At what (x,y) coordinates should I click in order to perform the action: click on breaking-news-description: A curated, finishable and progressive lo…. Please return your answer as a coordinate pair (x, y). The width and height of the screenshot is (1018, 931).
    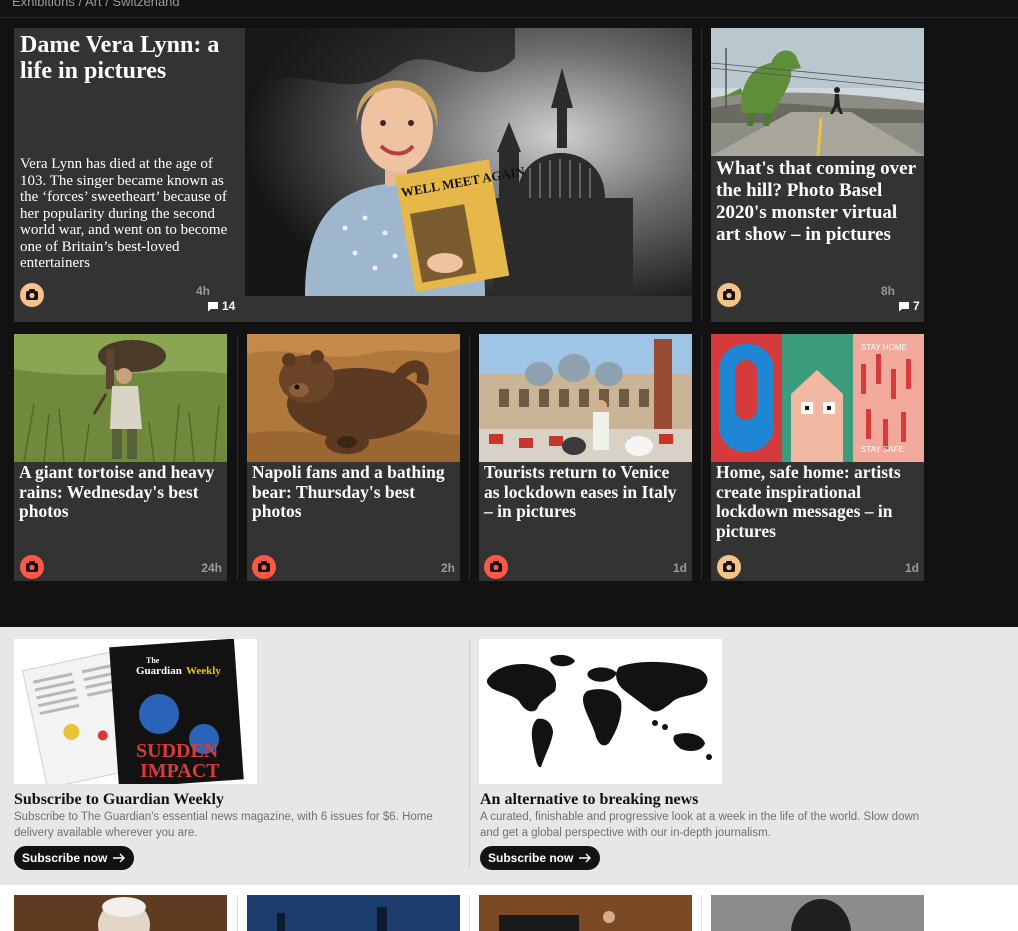
    Looking at the image, I should click on (700, 825).